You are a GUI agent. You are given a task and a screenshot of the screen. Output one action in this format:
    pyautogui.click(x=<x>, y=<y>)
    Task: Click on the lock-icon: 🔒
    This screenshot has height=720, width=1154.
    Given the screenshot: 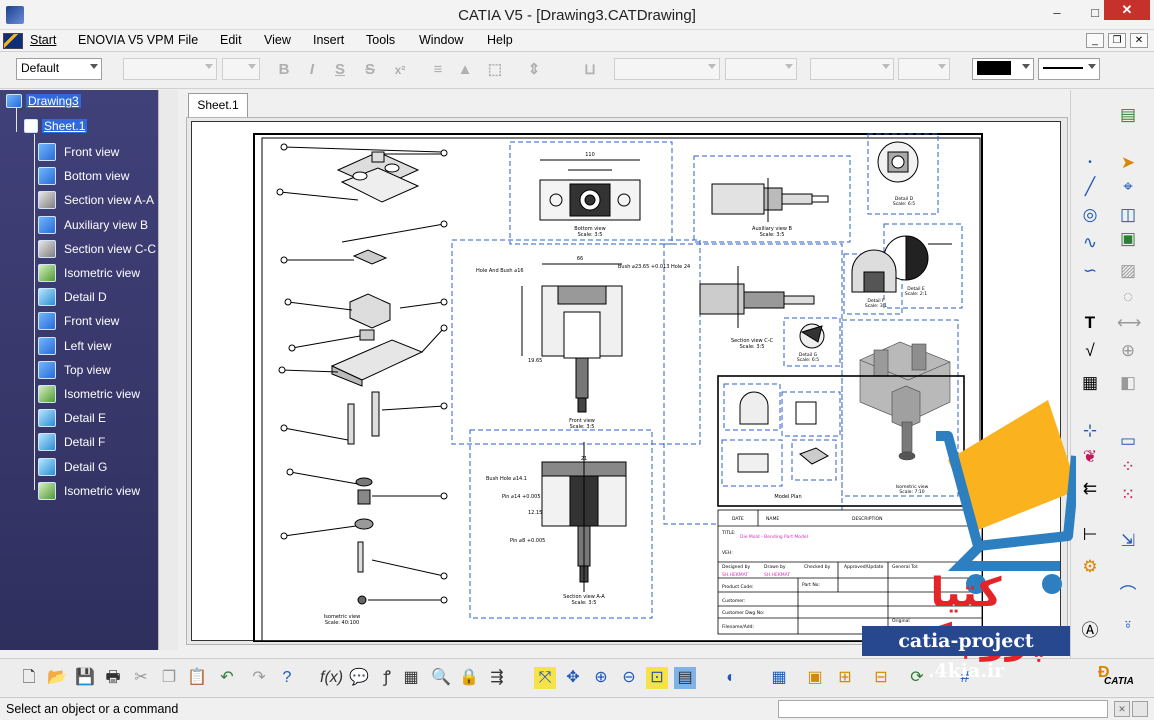 What is the action you would take?
    pyautogui.click(x=469, y=678)
    